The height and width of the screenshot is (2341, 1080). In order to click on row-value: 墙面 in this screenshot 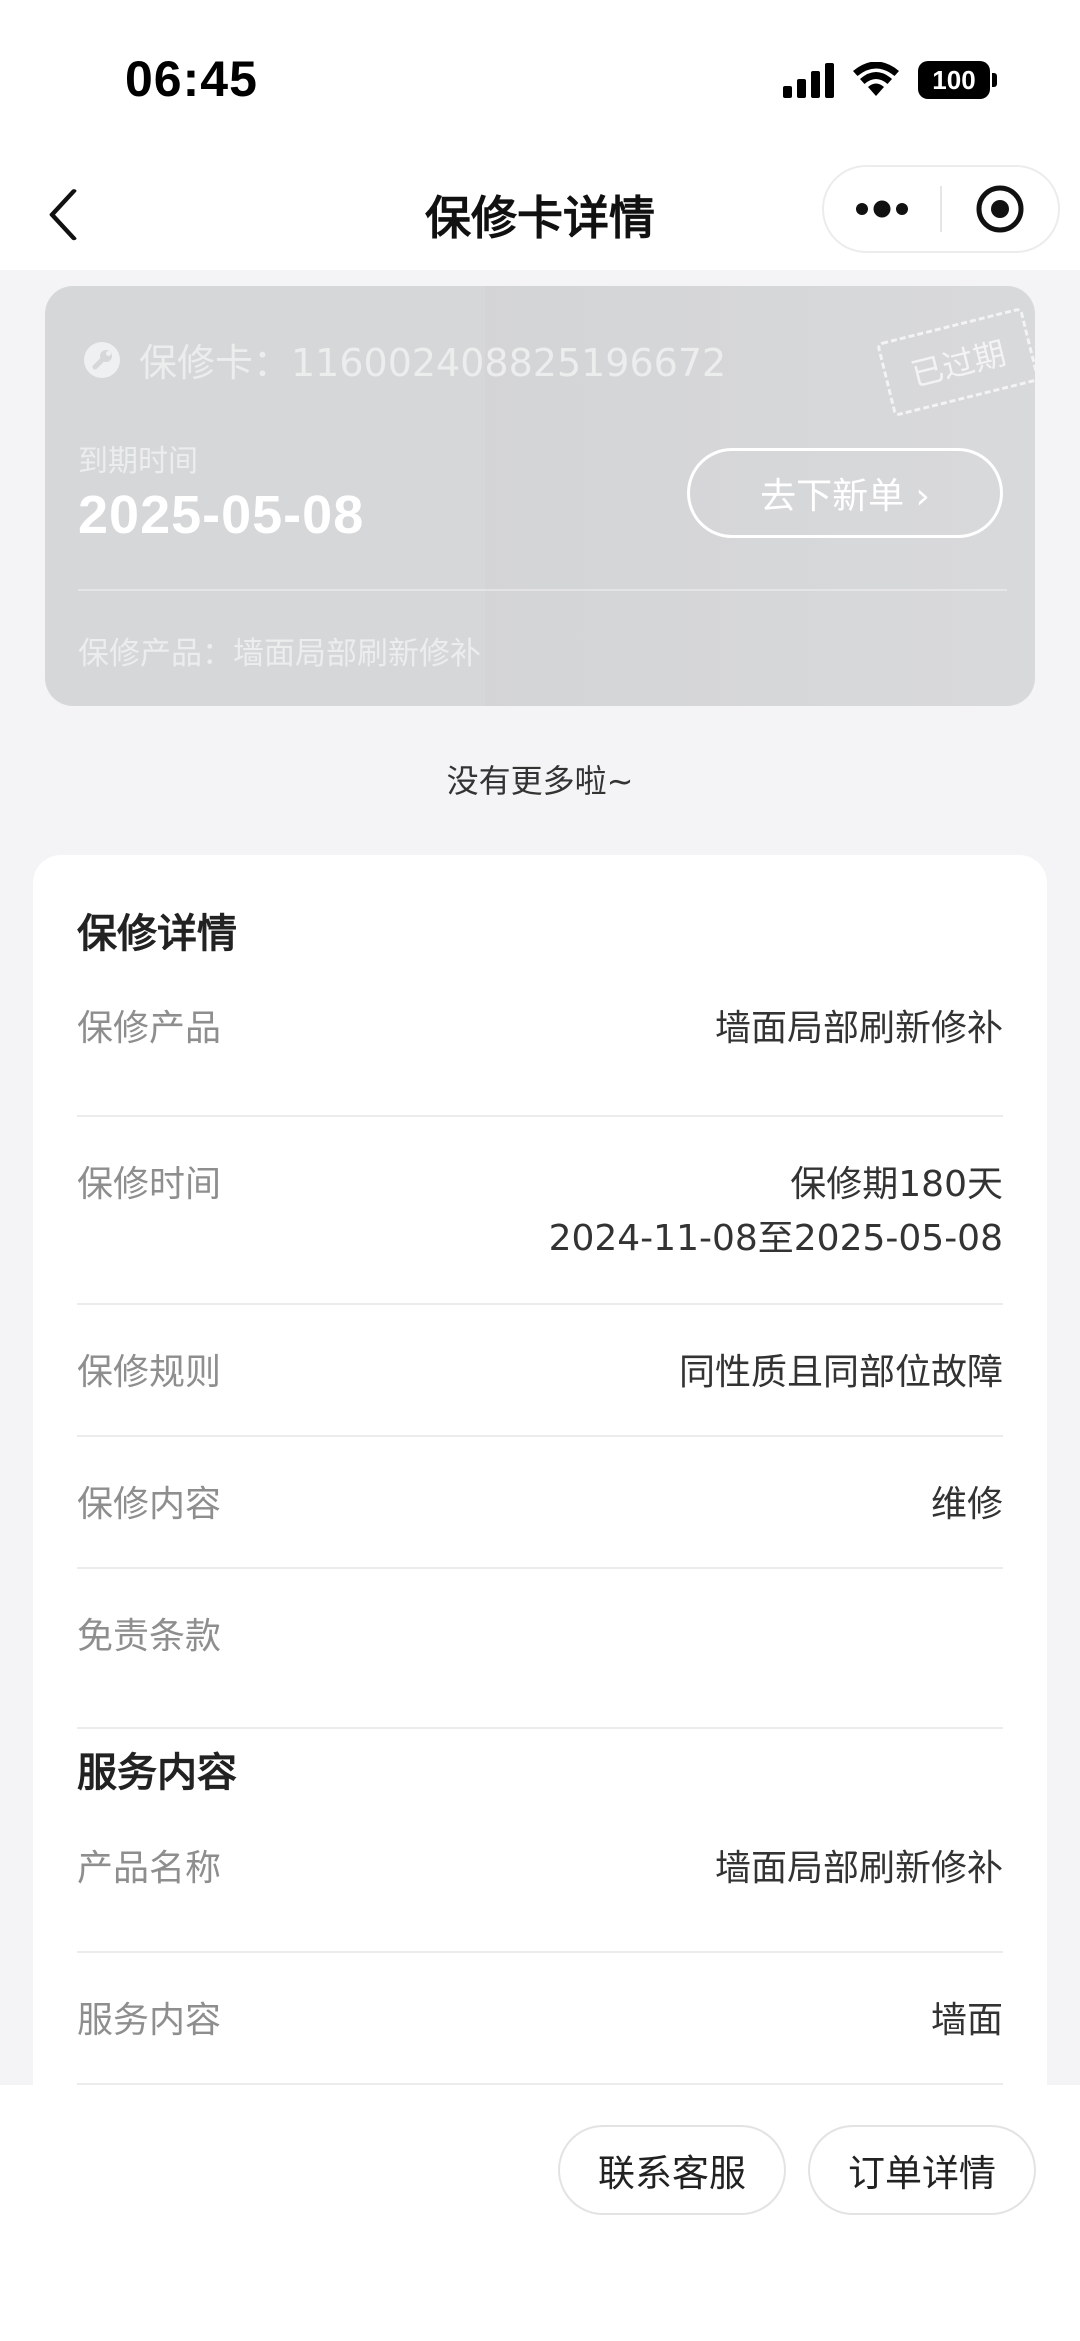, I will do `click(966, 2020)`.